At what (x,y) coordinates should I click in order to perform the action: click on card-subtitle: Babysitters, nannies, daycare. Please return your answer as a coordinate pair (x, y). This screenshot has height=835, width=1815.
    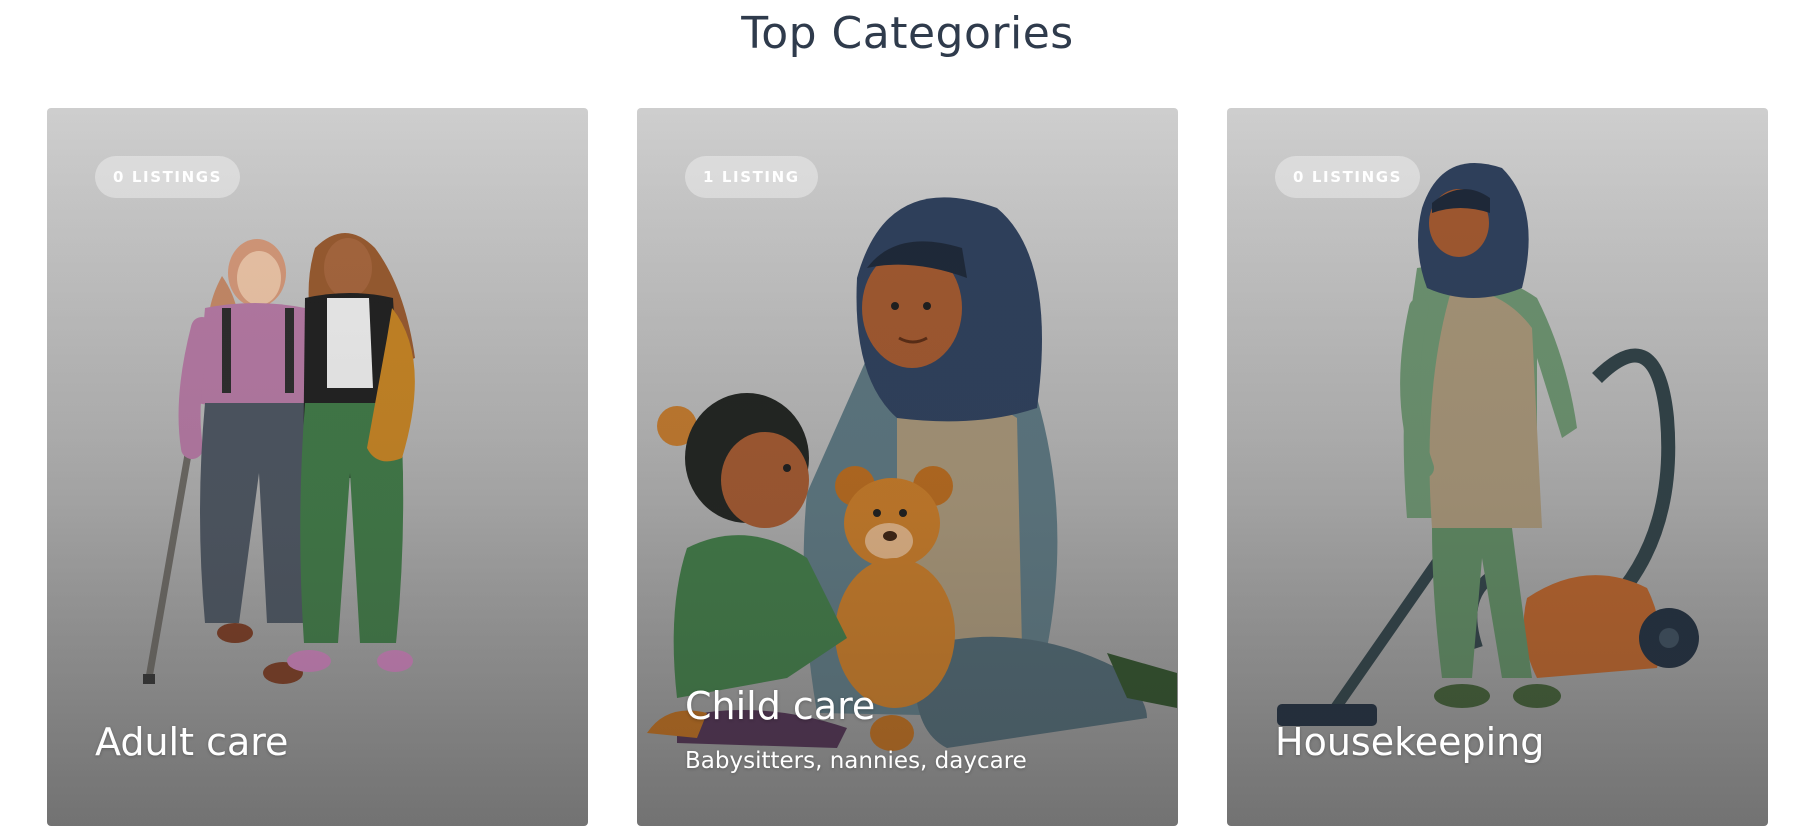
    Looking at the image, I should click on (856, 761).